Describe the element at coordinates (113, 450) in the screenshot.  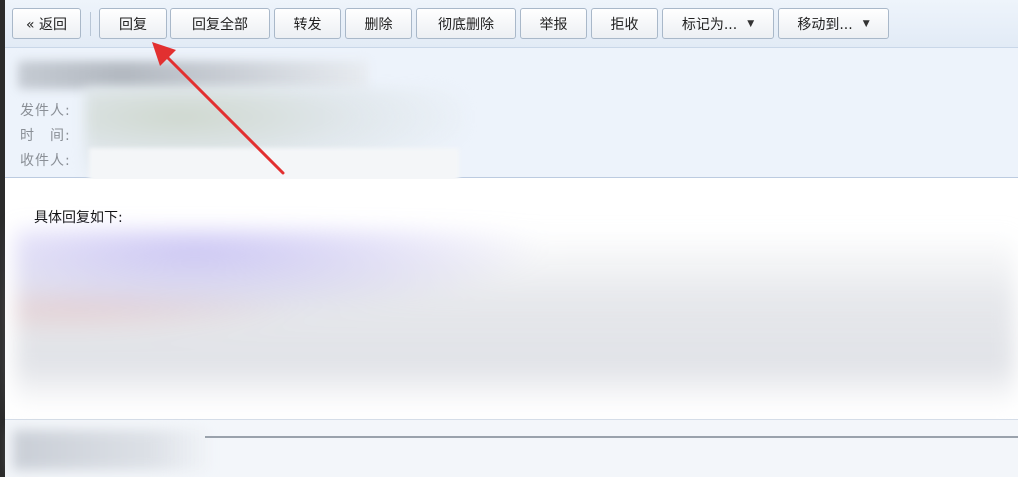
I see `footer-redacted` at that location.